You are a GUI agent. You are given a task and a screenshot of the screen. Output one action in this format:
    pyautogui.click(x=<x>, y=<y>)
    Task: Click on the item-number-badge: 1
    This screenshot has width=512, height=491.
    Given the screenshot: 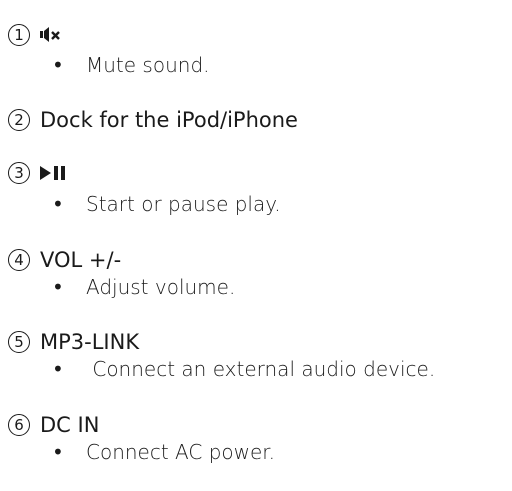 What is the action you would take?
    pyautogui.click(x=19, y=35)
    